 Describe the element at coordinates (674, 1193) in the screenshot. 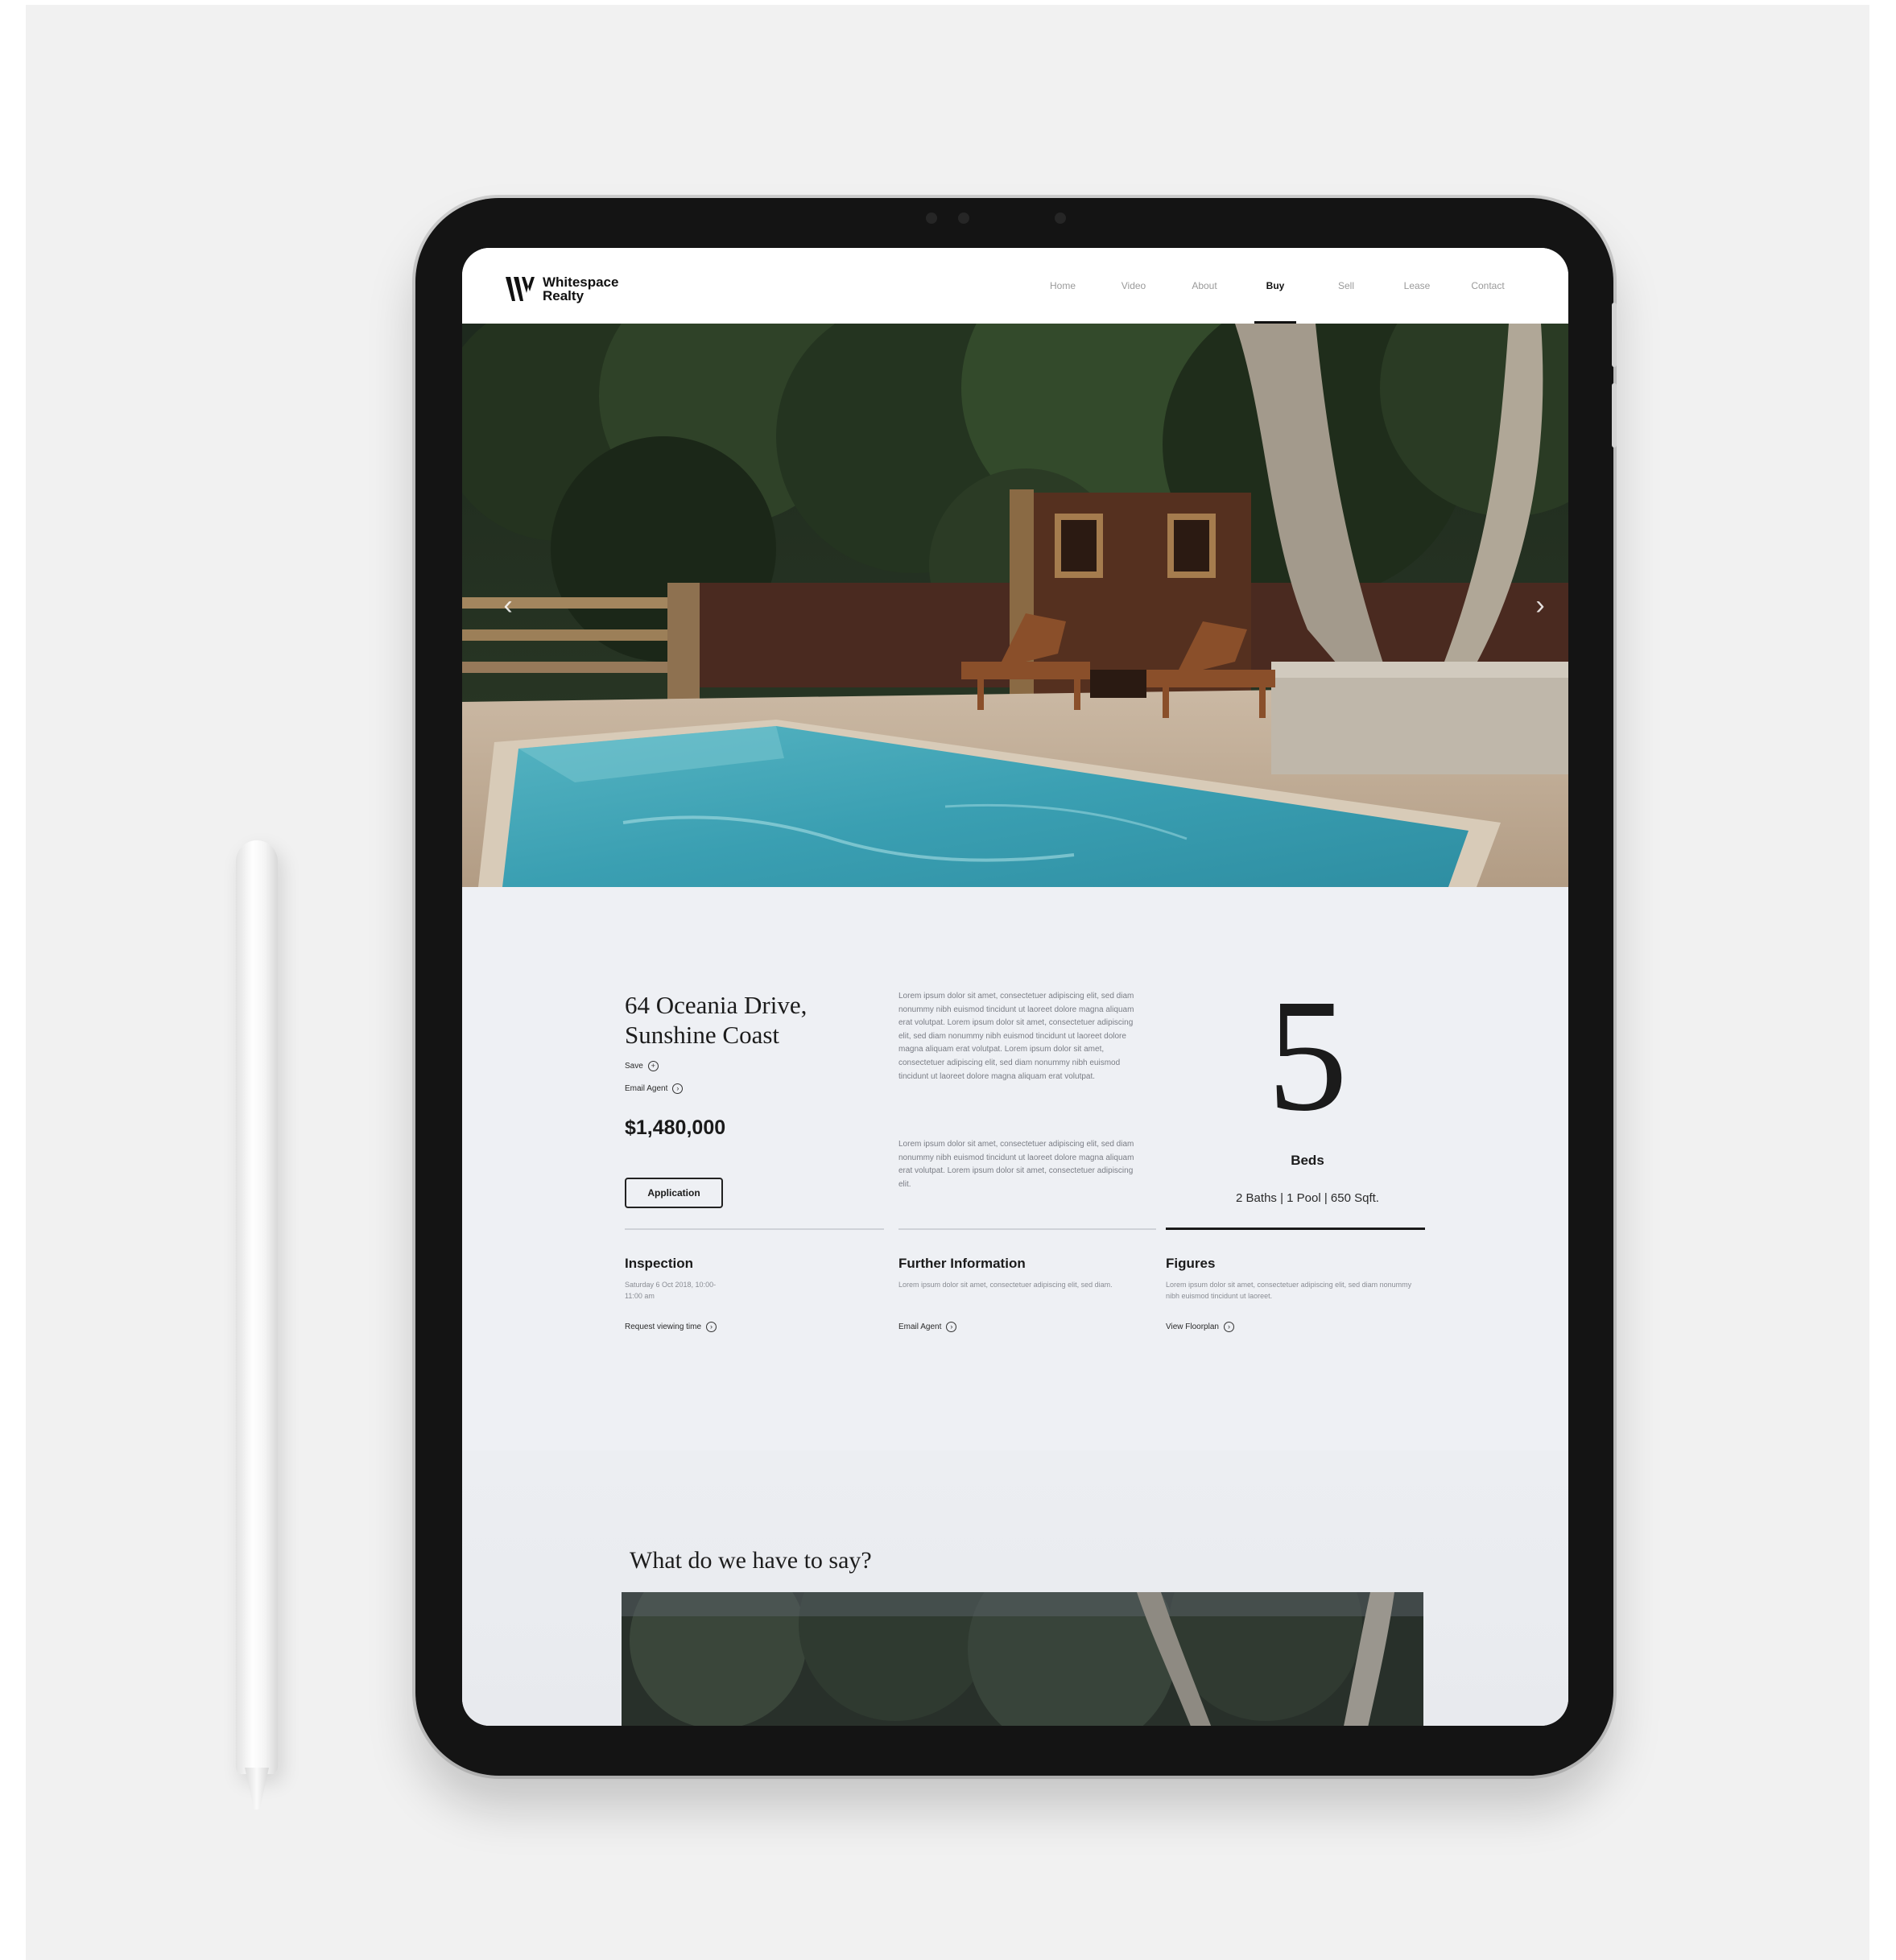

I see `application-button: Application` at that location.